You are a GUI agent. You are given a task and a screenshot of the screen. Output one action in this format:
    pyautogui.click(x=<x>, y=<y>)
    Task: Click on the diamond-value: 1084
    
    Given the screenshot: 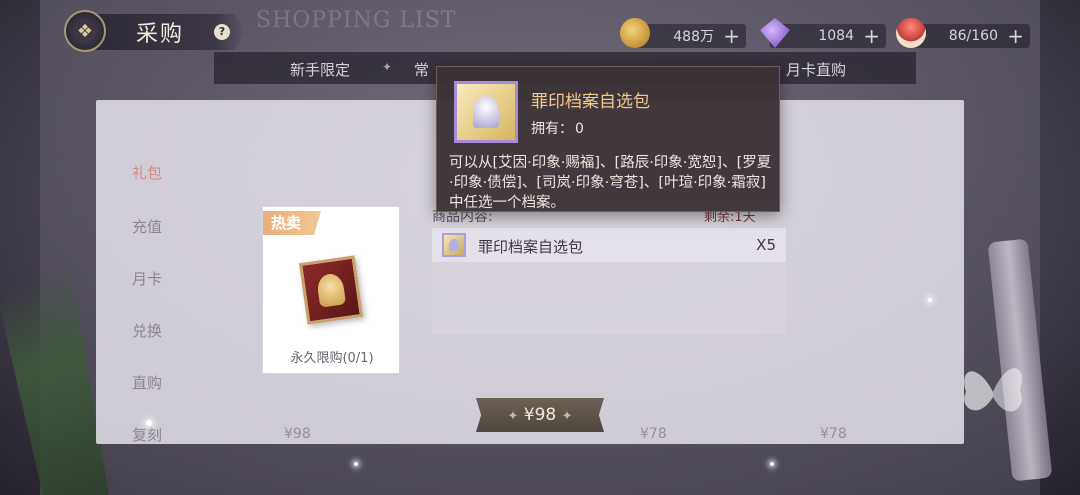 What is the action you would take?
    pyautogui.click(x=836, y=36)
    